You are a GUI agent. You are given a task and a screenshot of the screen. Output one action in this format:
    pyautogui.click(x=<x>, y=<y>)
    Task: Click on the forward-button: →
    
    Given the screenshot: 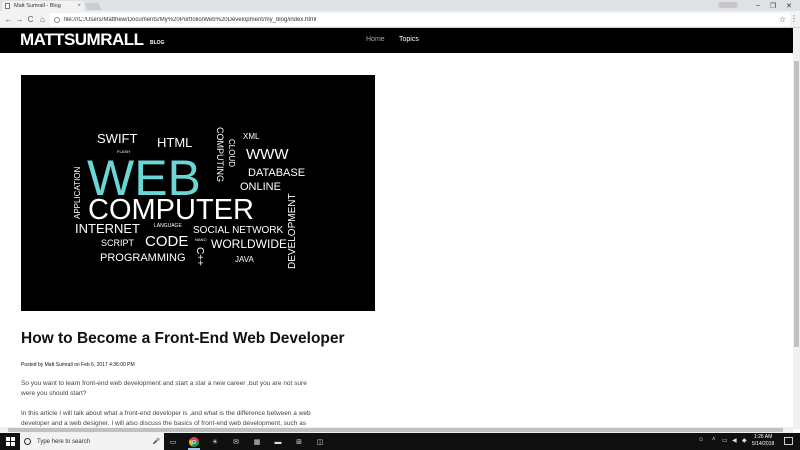 What is the action you would take?
    pyautogui.click(x=19, y=19)
    